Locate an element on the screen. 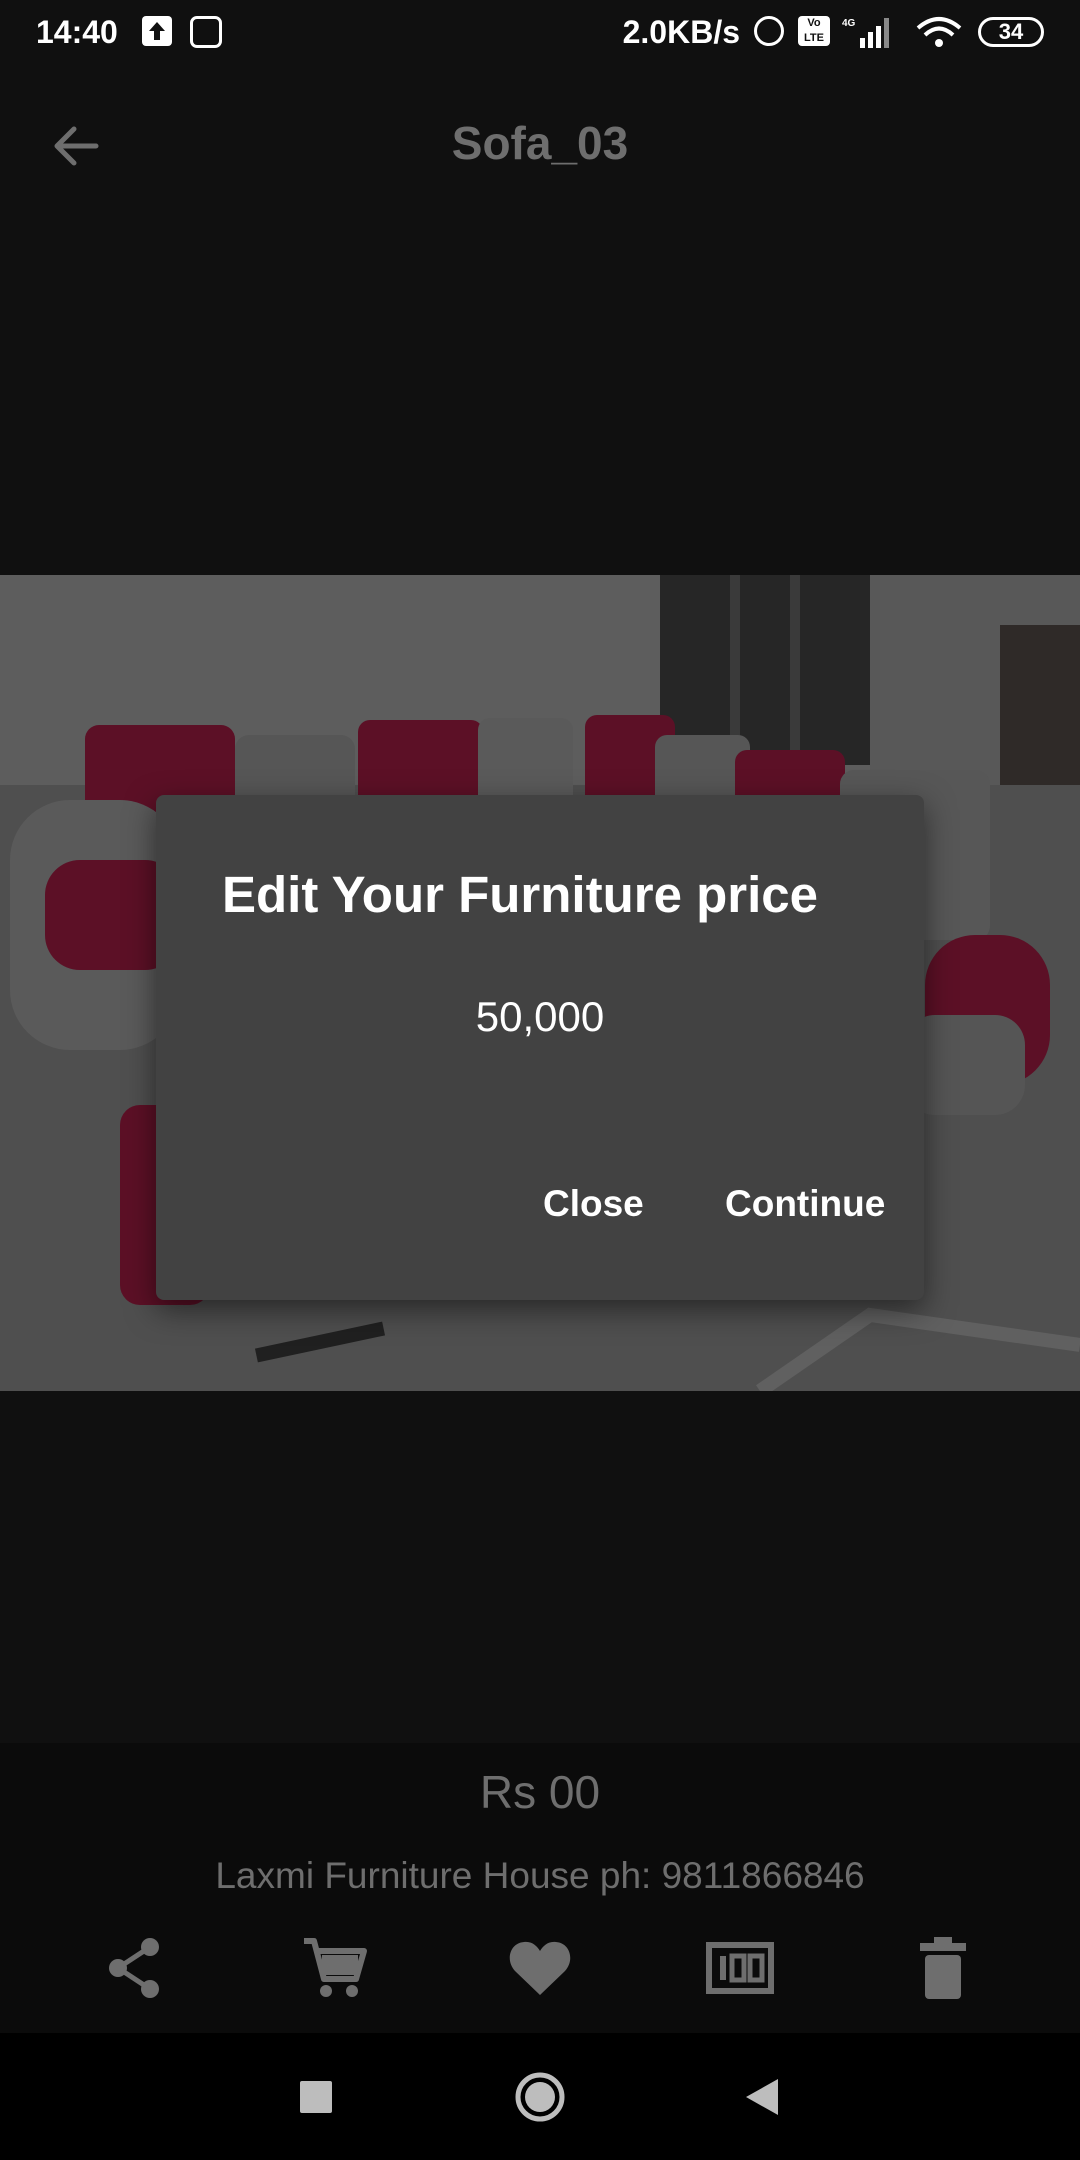  action-bar is located at coordinates (540, 1973).